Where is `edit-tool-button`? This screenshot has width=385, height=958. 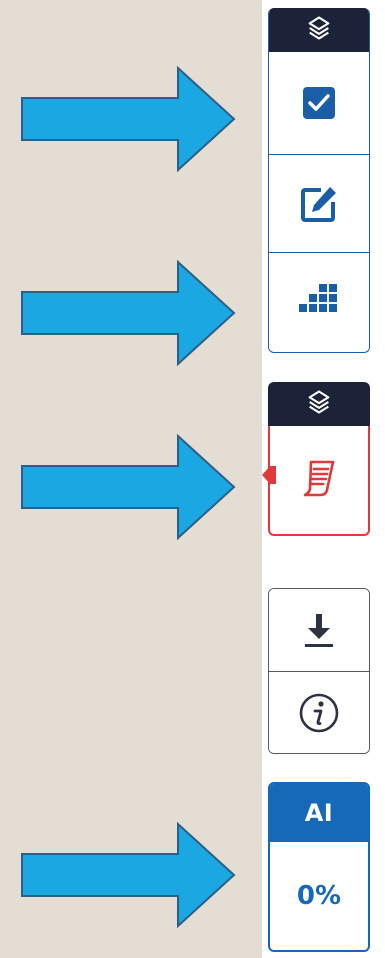 edit-tool-button is located at coordinates (319, 203).